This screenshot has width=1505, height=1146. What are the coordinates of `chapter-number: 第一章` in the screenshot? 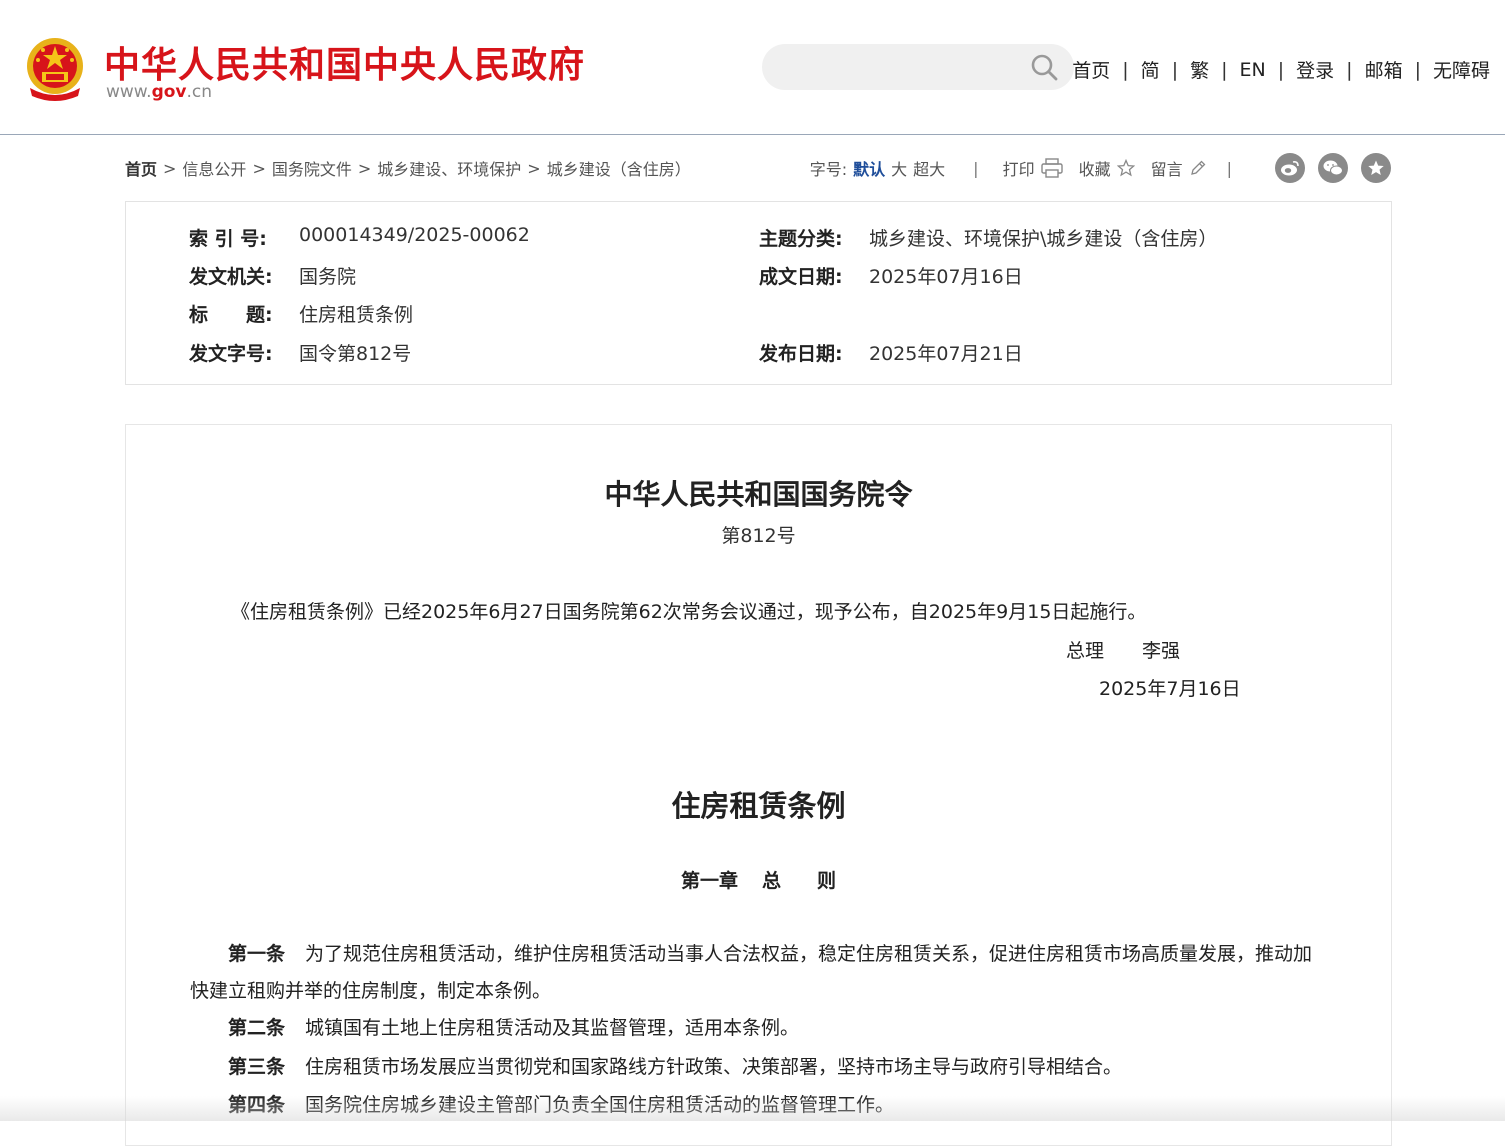 It's located at (709, 881).